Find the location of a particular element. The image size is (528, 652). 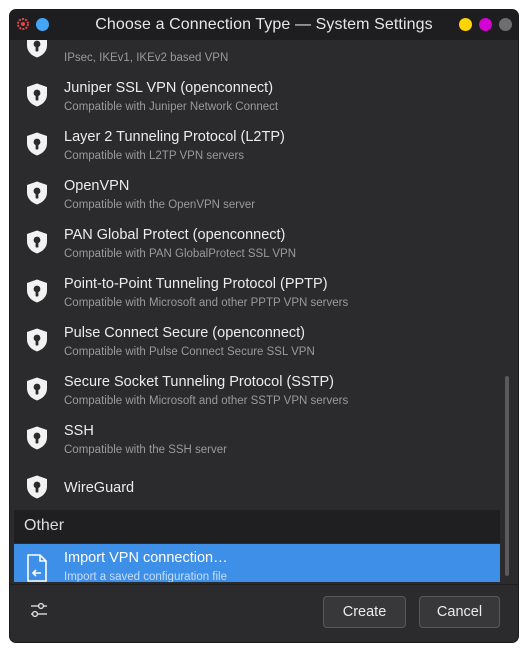

vpn-item-description: Compatible with Juniper Network Connect is located at coordinates (171, 107).